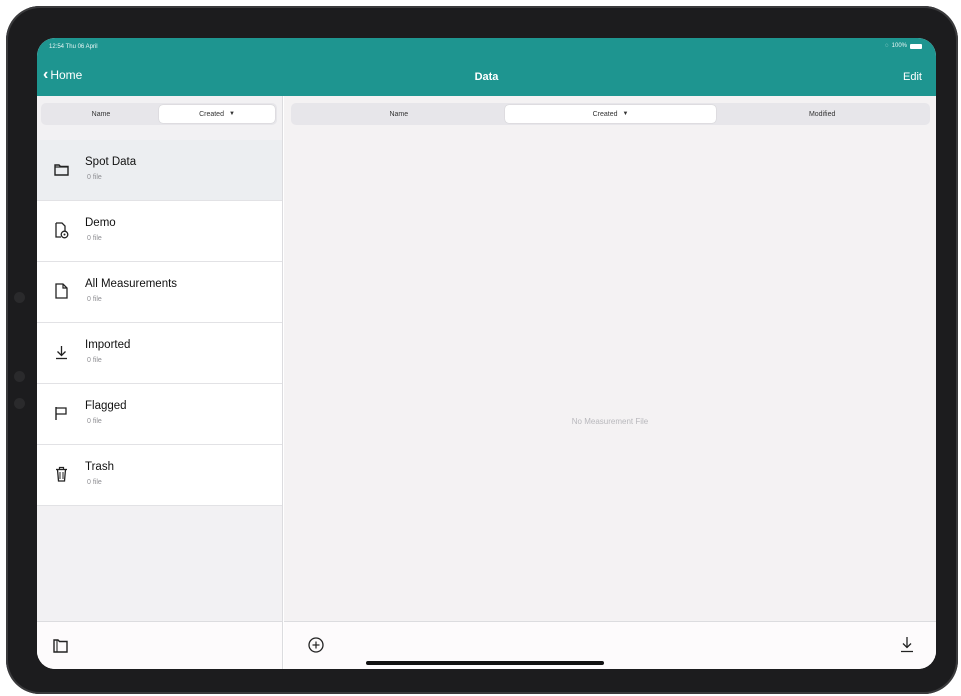  What do you see at coordinates (159, 170) in the screenshot?
I see `sidebar-item-spot-data: Spot Data 0 file` at bounding box center [159, 170].